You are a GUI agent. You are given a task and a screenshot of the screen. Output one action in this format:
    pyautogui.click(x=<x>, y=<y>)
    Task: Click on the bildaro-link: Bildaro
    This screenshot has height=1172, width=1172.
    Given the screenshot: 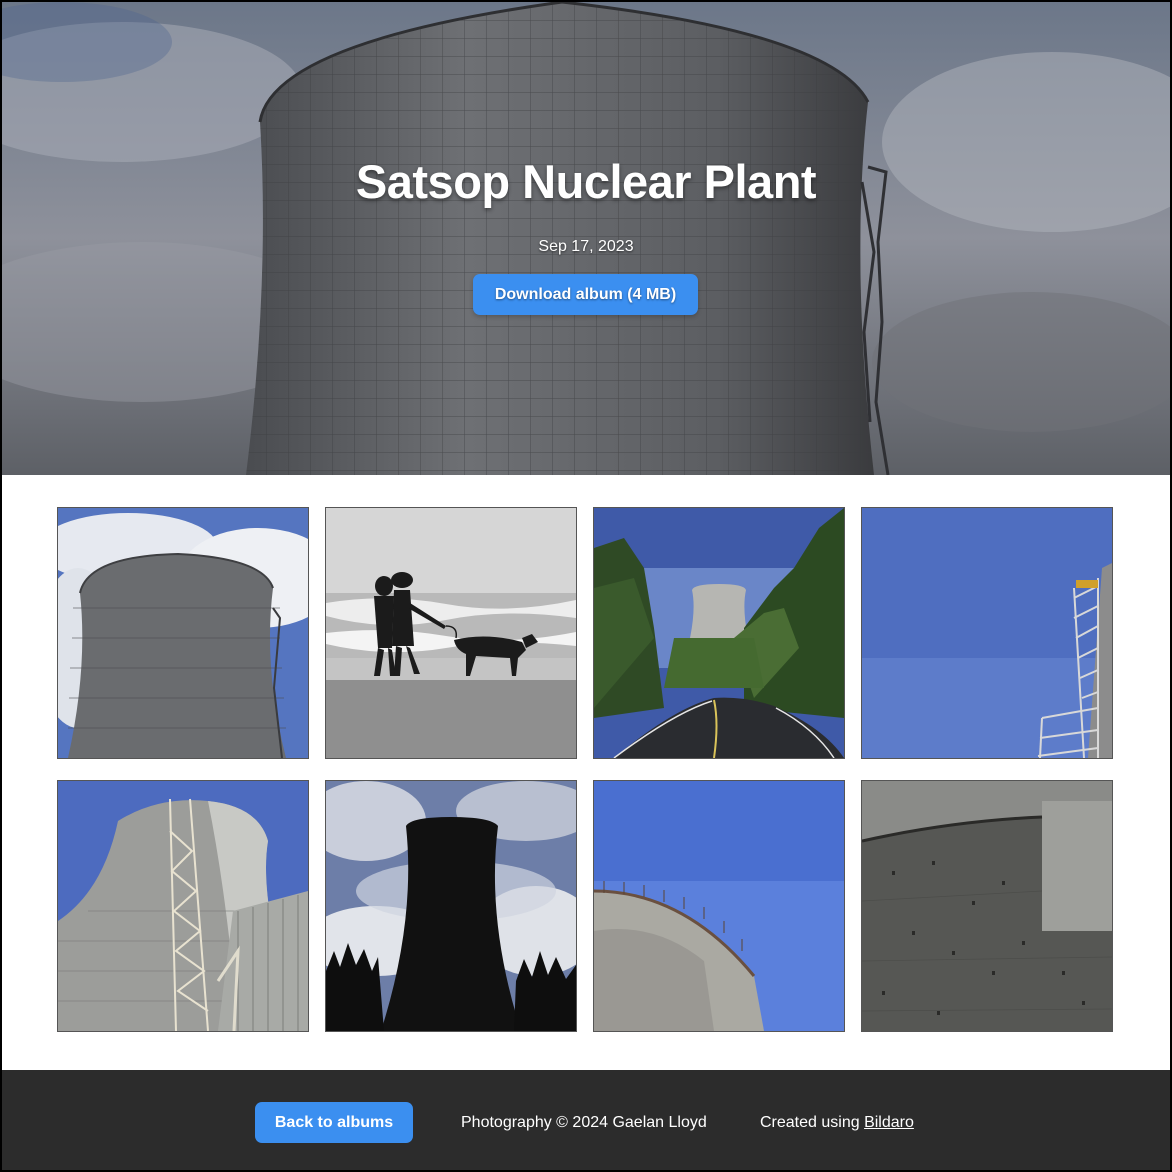 What is the action you would take?
    pyautogui.click(x=889, y=1122)
    